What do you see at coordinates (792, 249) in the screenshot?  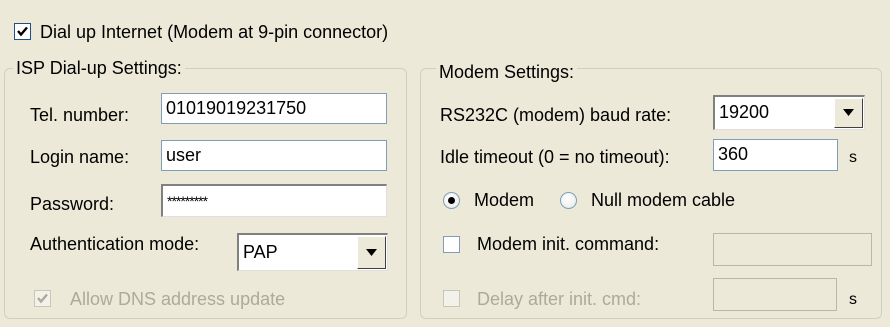 I see `modem-init-field` at bounding box center [792, 249].